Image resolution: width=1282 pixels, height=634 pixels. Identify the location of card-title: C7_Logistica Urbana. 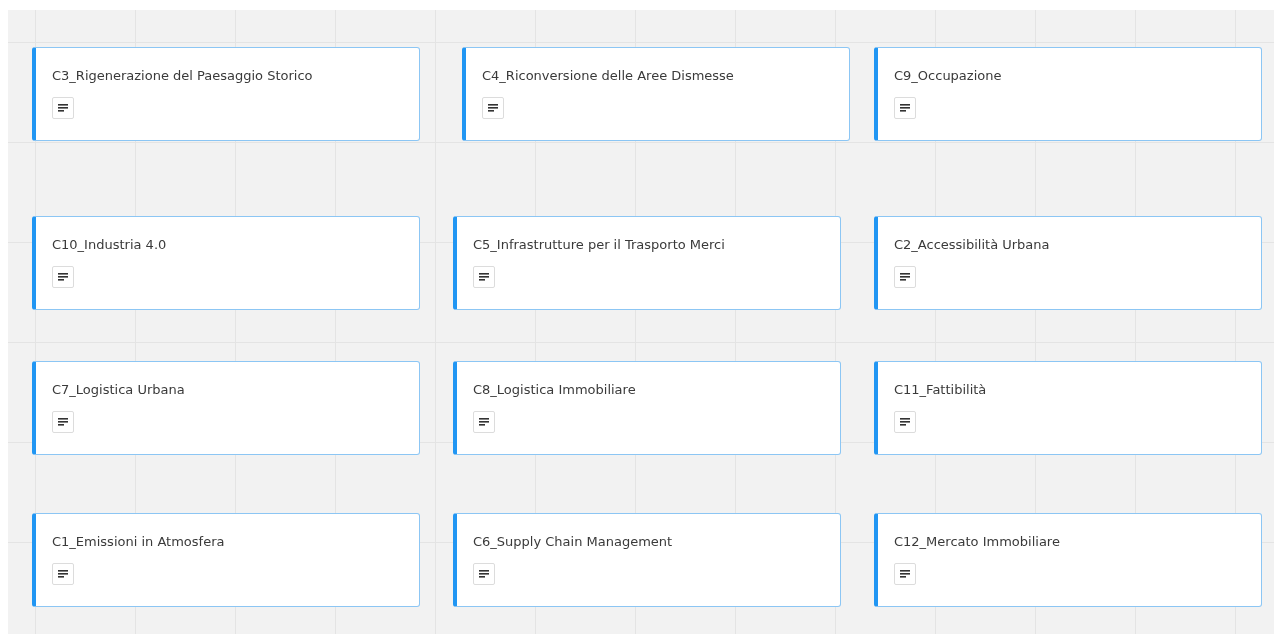
(119, 390).